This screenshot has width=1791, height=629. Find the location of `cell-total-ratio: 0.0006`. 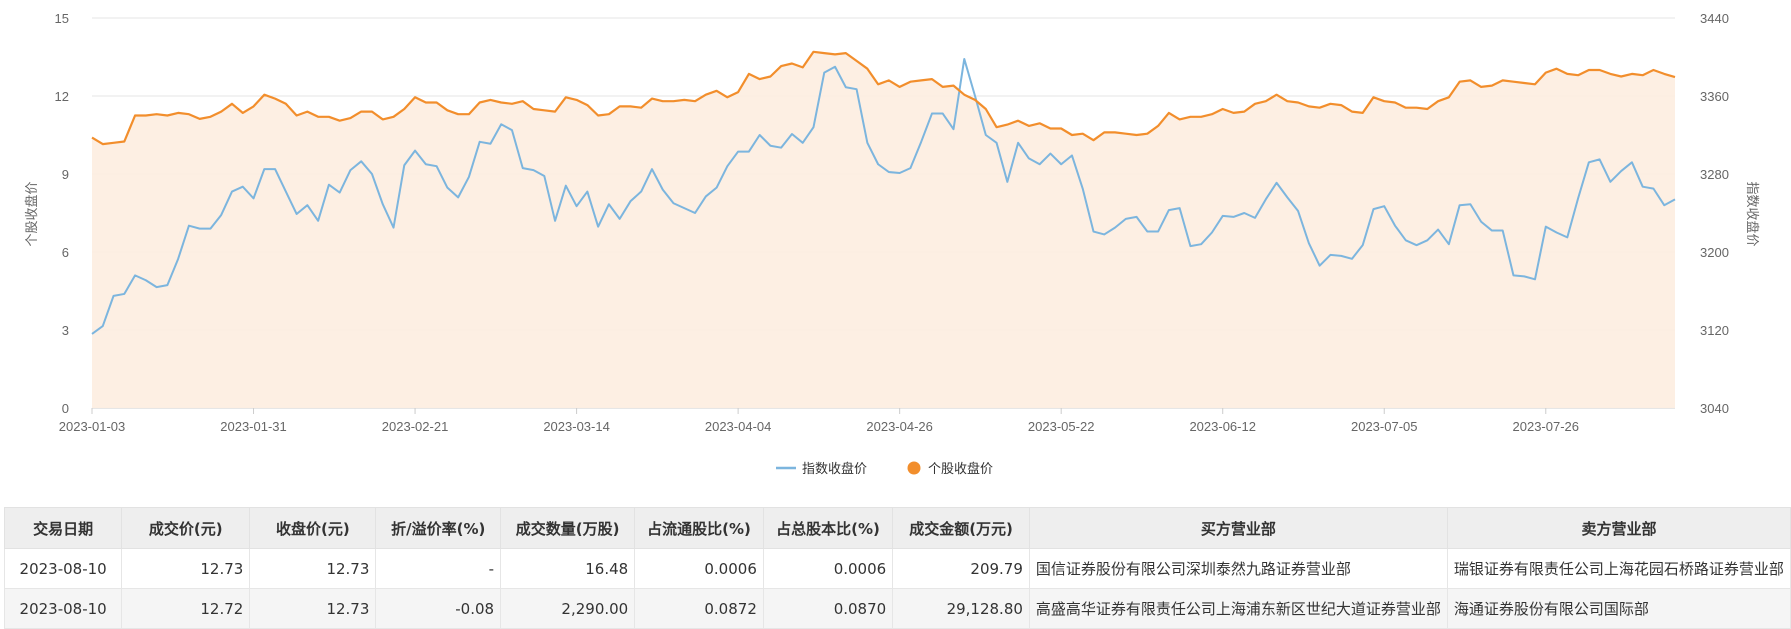

cell-total-ratio: 0.0006 is located at coordinates (828, 568).